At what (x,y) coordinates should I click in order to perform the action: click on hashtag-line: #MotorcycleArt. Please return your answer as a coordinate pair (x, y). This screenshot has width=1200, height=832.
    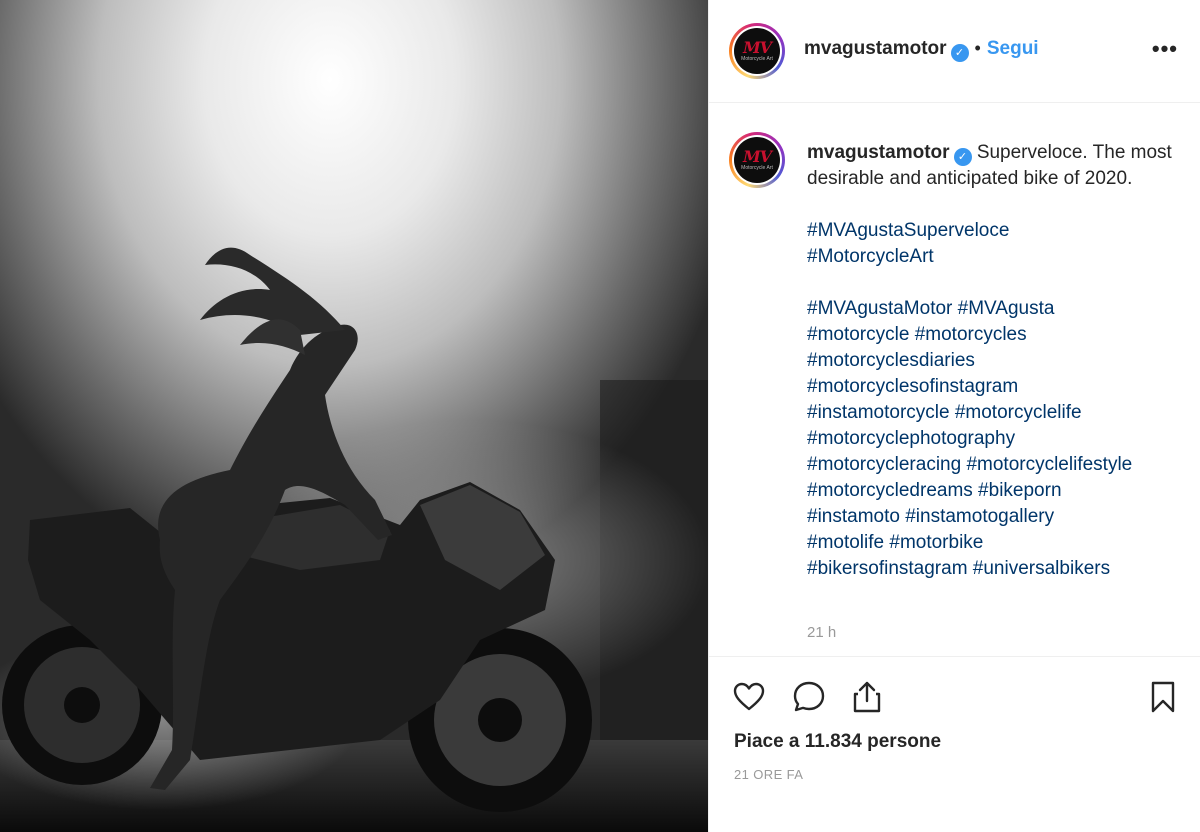
    Looking at the image, I should click on (994, 257).